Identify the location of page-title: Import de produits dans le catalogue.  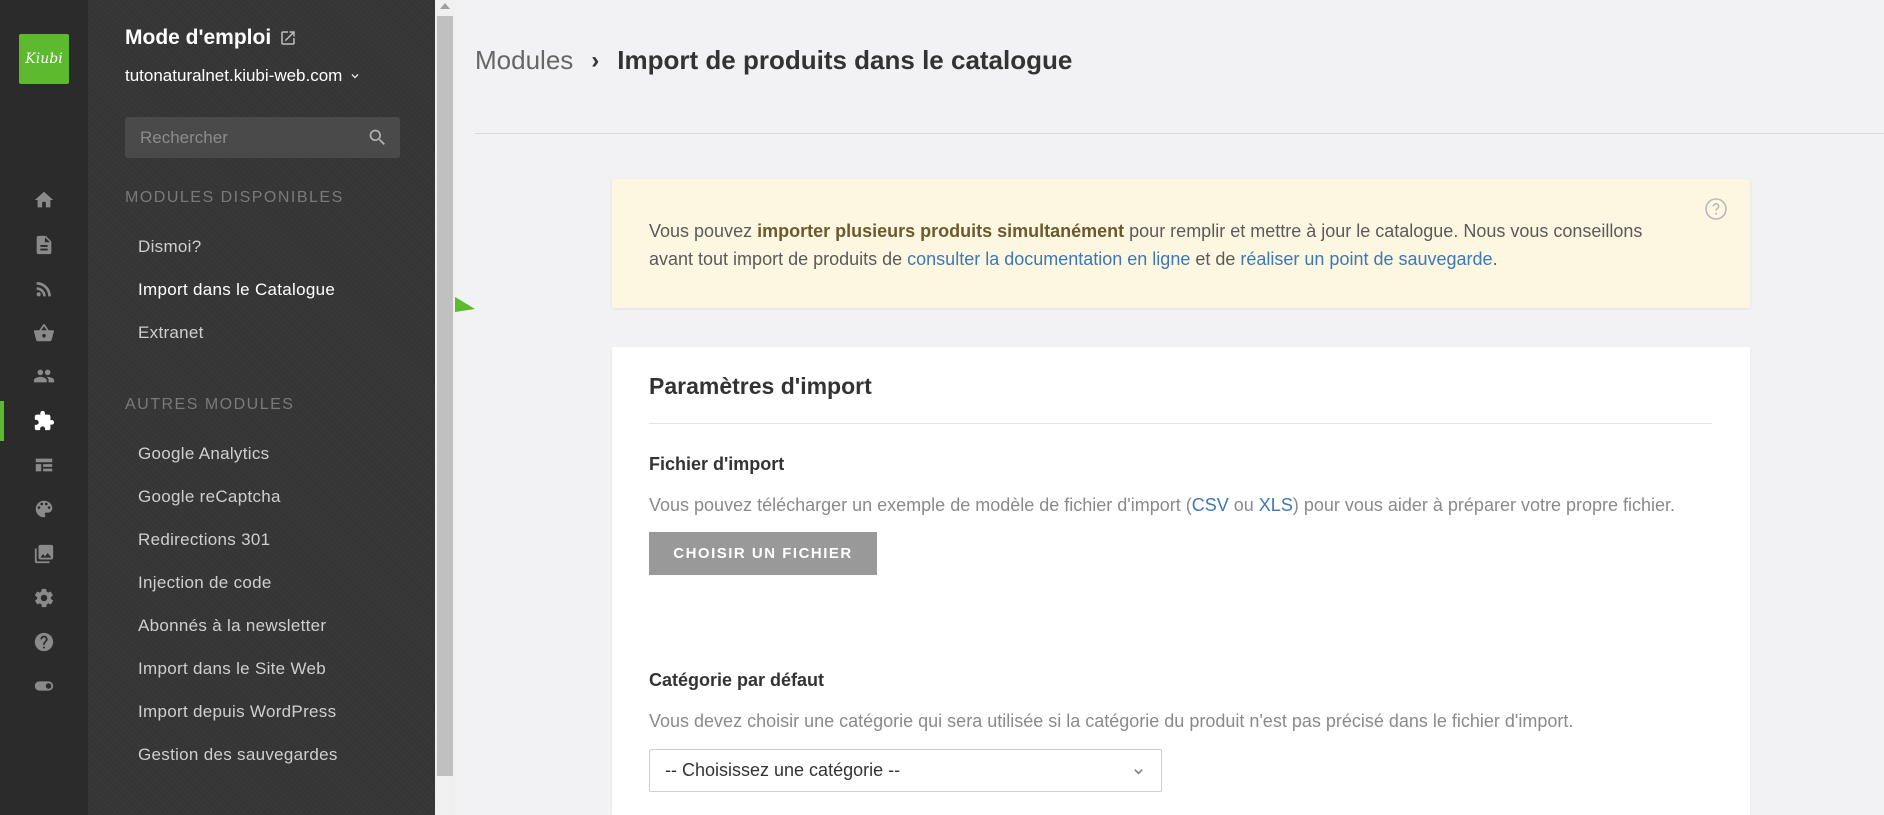
(845, 60).